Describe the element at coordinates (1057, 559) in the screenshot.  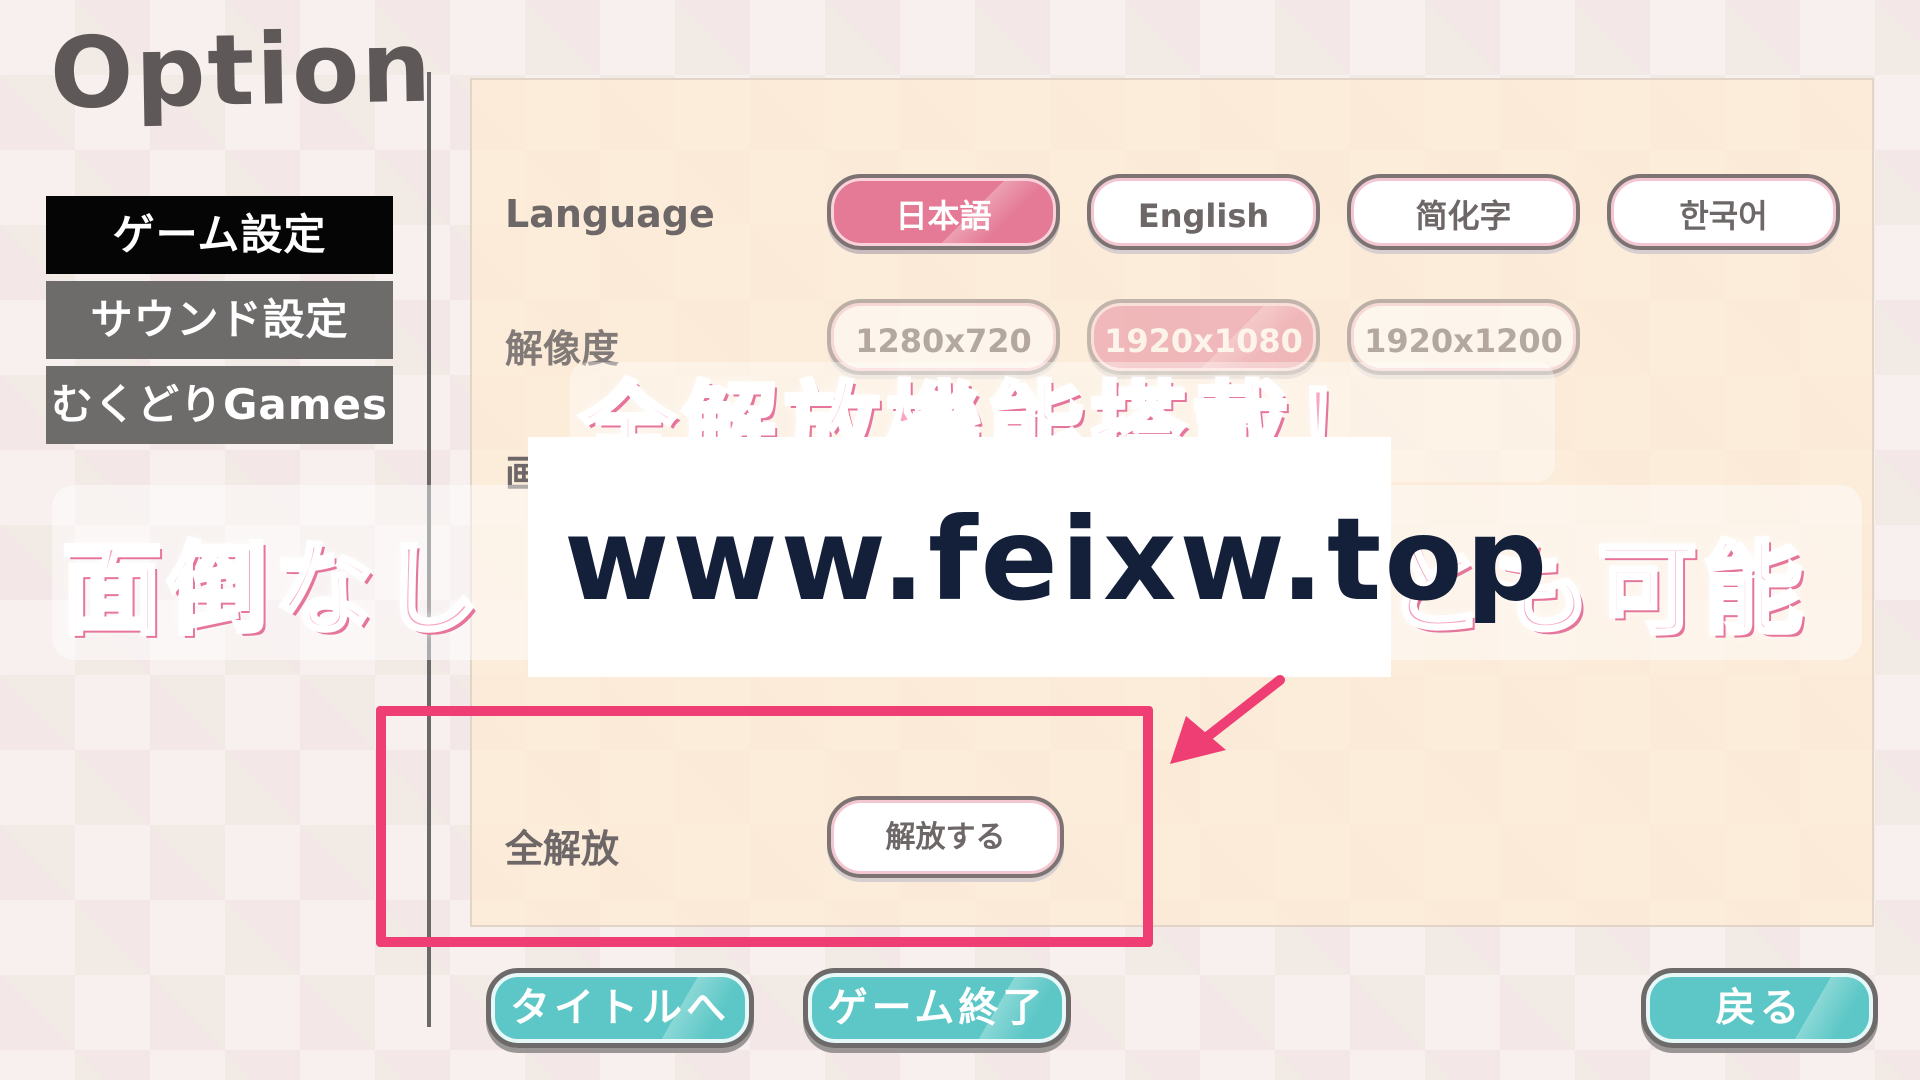
I see `watermark-text: www.feixw.top` at that location.